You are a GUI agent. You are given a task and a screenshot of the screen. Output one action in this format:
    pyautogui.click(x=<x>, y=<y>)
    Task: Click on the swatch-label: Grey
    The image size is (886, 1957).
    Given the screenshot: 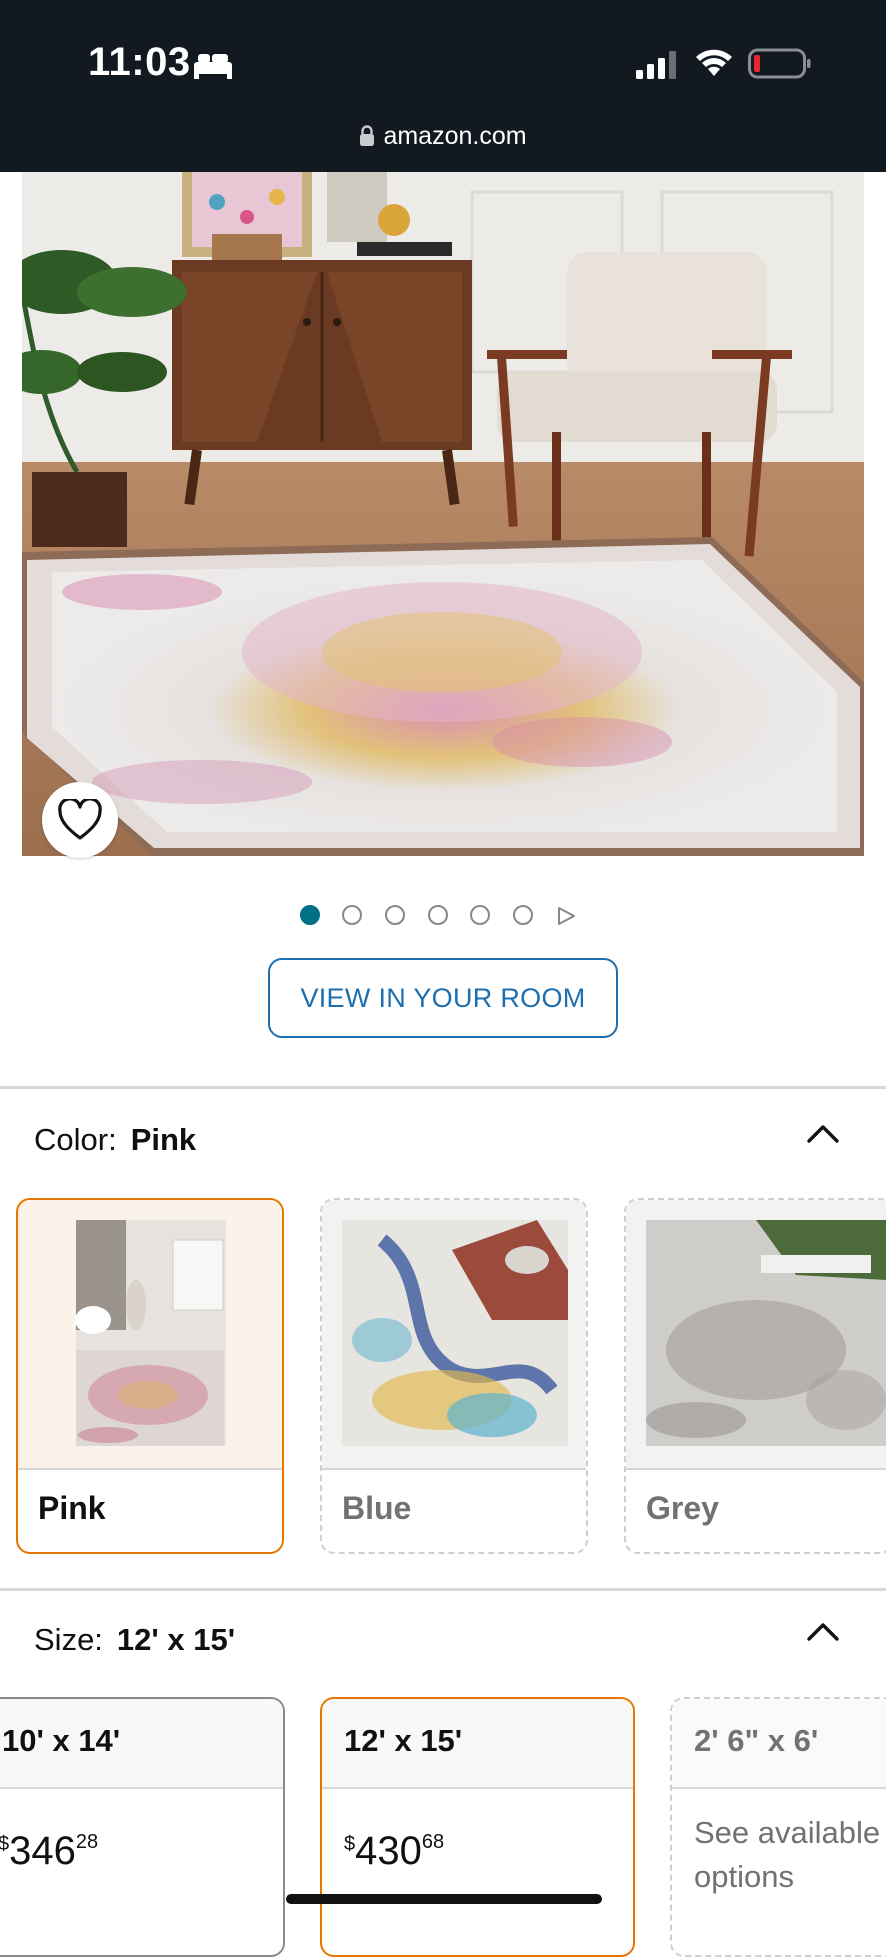 What is the action you would take?
    pyautogui.click(x=682, y=1508)
    